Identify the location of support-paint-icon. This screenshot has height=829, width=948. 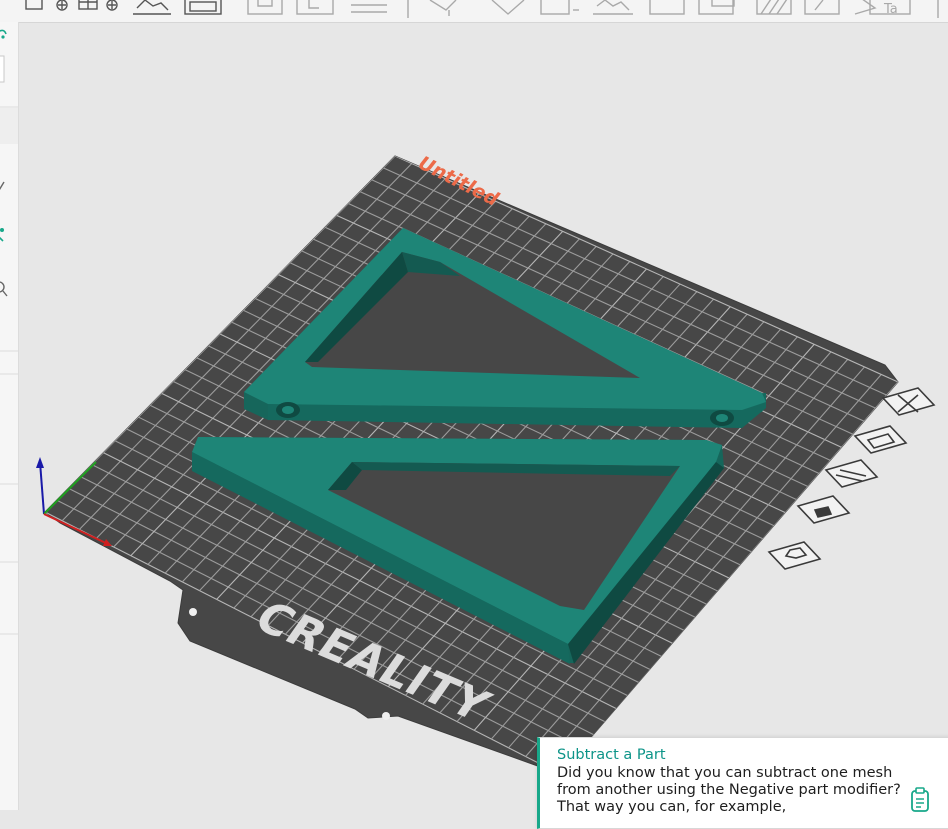
(443, 8).